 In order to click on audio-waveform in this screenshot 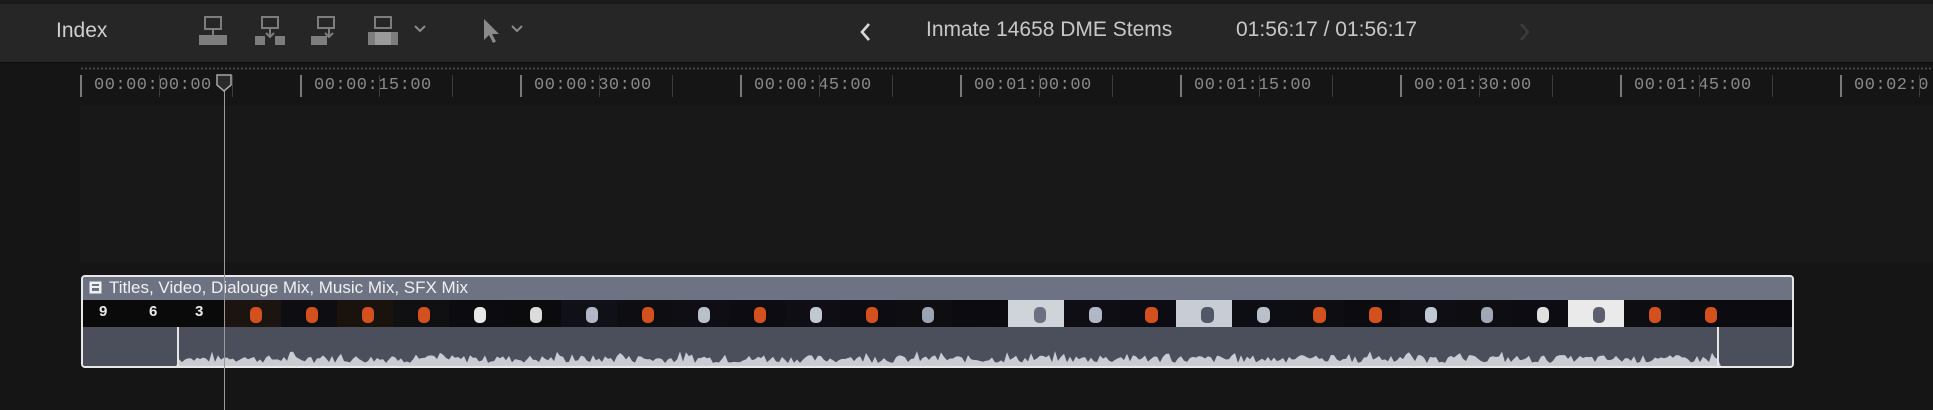, I will do `click(937, 346)`.